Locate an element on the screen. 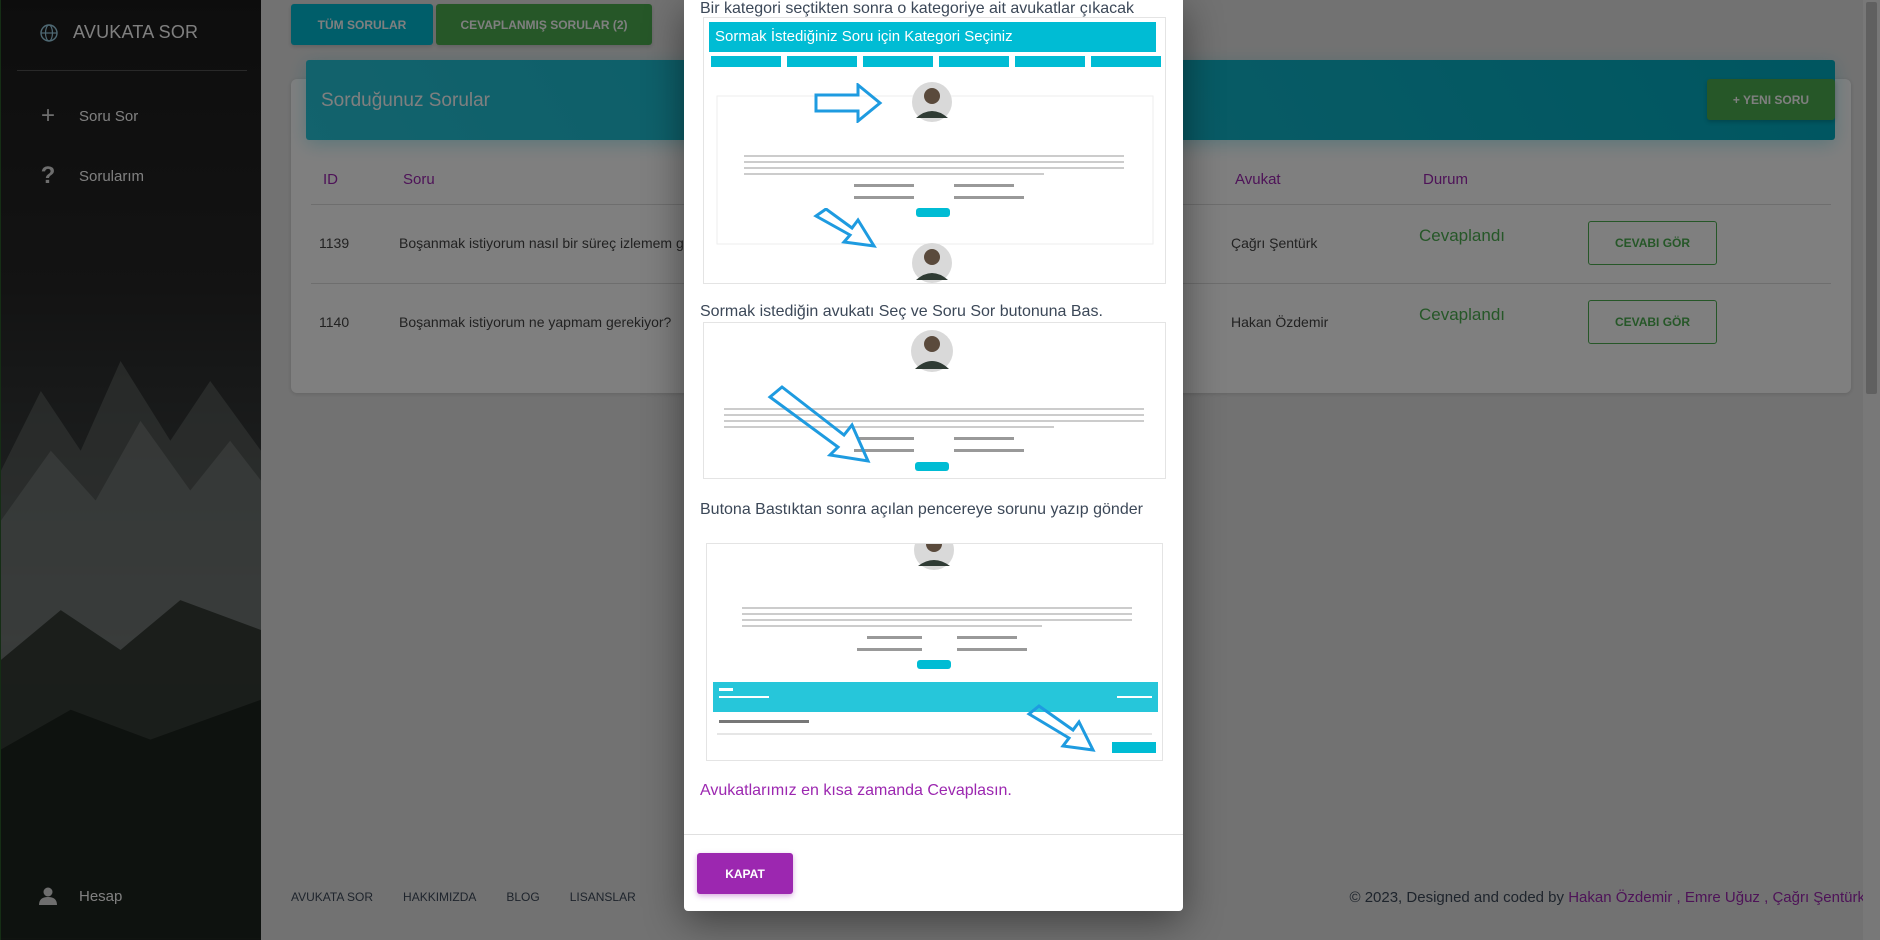 The height and width of the screenshot is (940, 1880). step3-screenshot is located at coordinates (934, 652).